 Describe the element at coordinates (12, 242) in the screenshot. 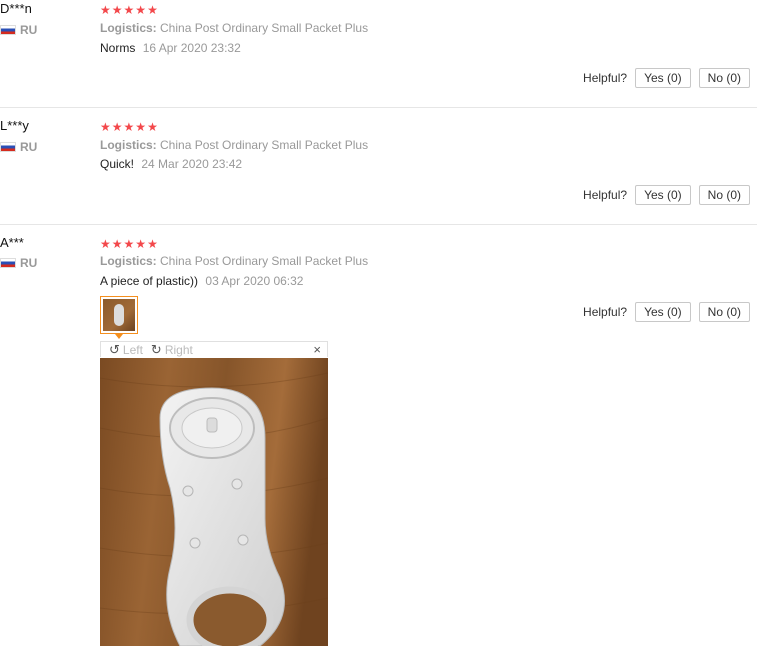

I see `reviewer-name: A***` at that location.